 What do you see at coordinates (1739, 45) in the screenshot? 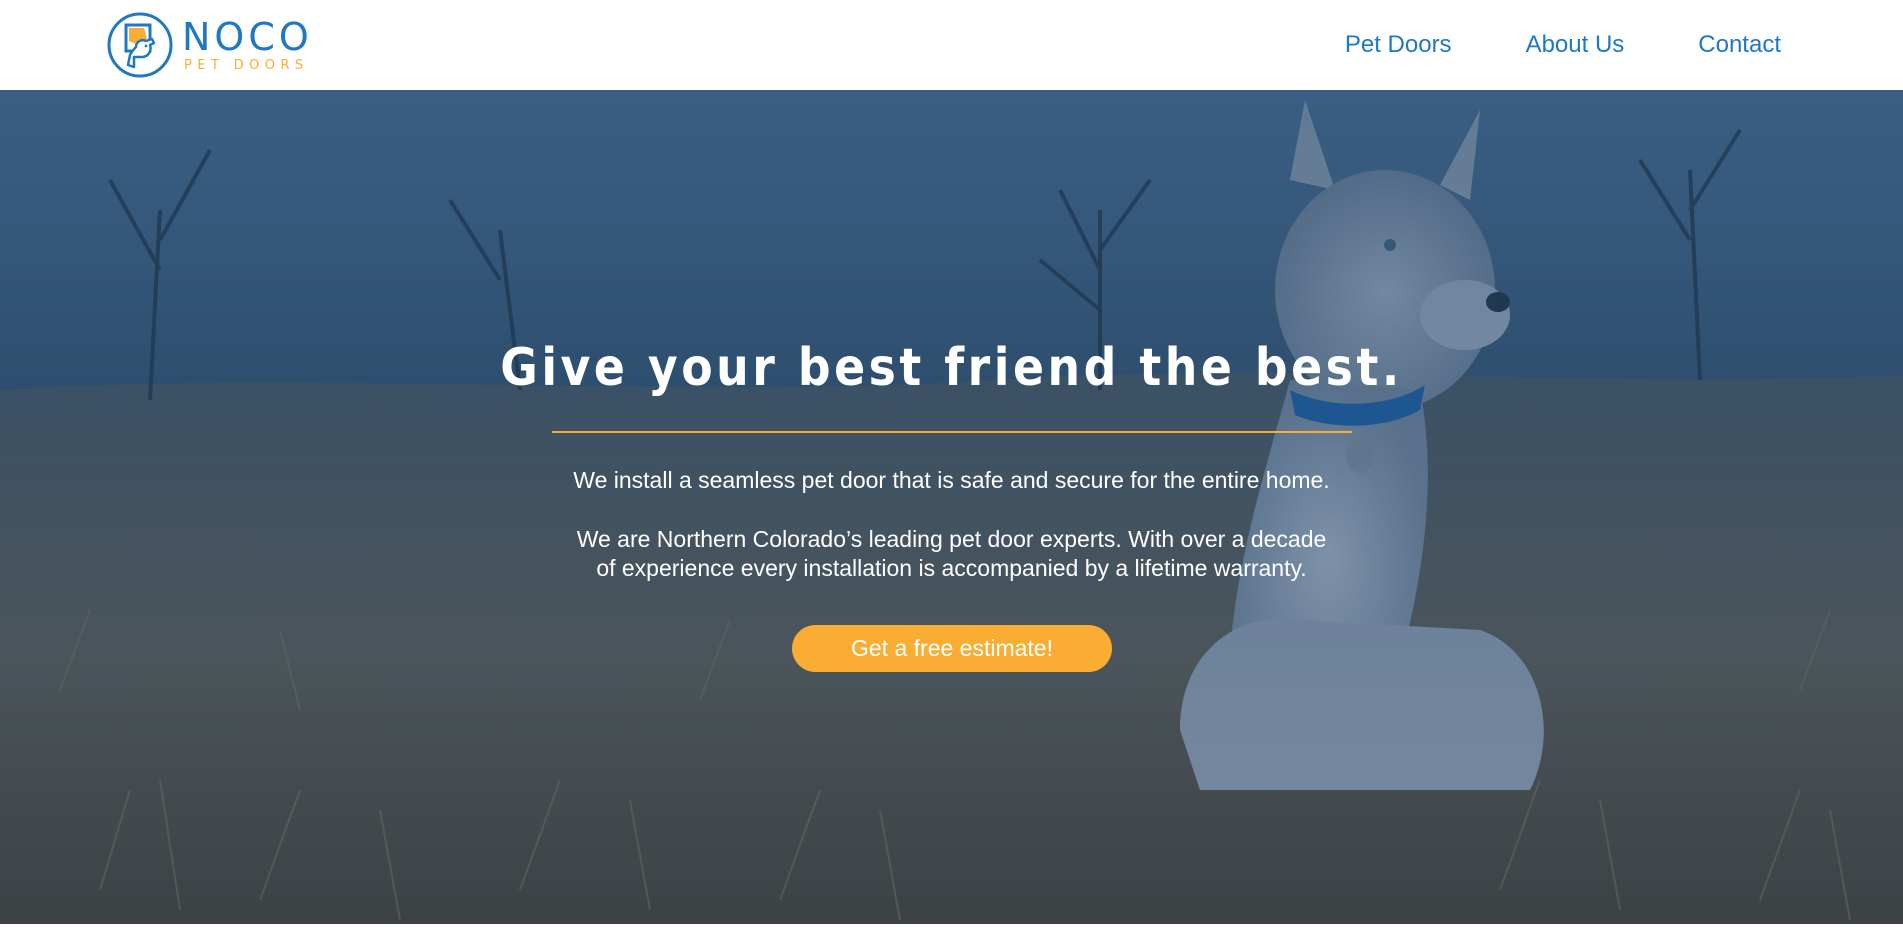
I see `nav-link-contact: Contact` at bounding box center [1739, 45].